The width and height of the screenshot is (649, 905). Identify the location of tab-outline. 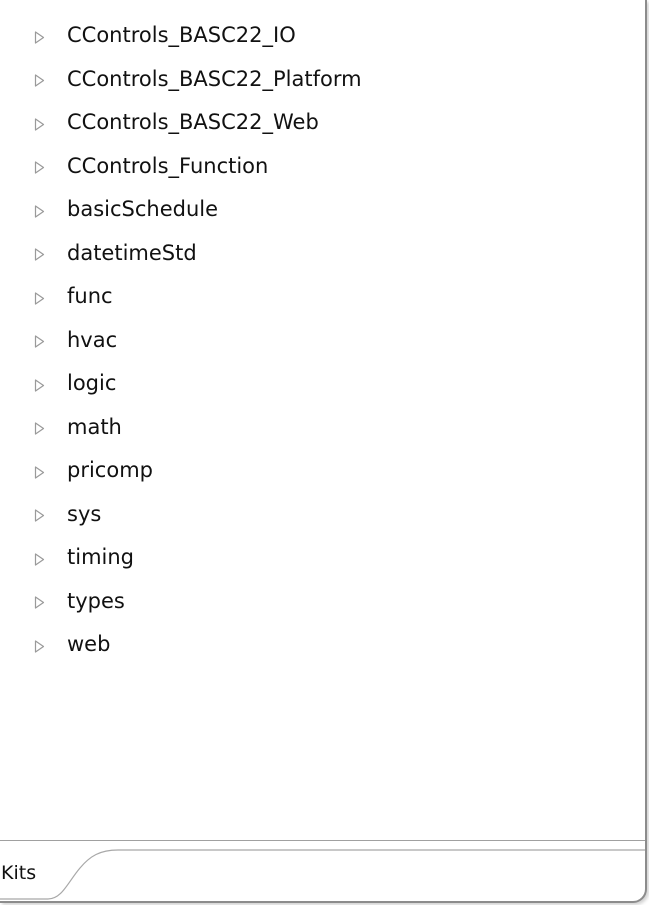
(322, 874).